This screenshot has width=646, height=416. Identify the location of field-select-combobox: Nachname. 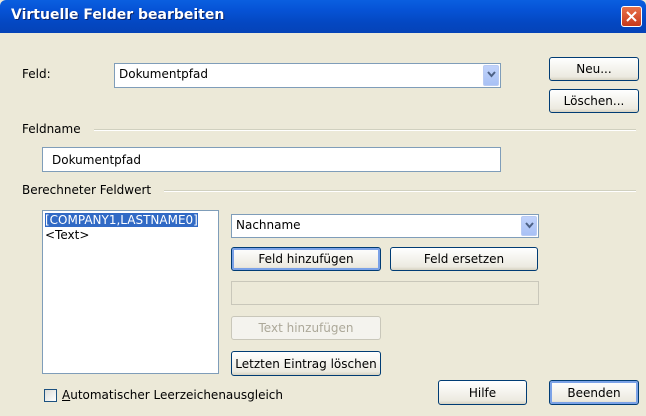
(385, 226).